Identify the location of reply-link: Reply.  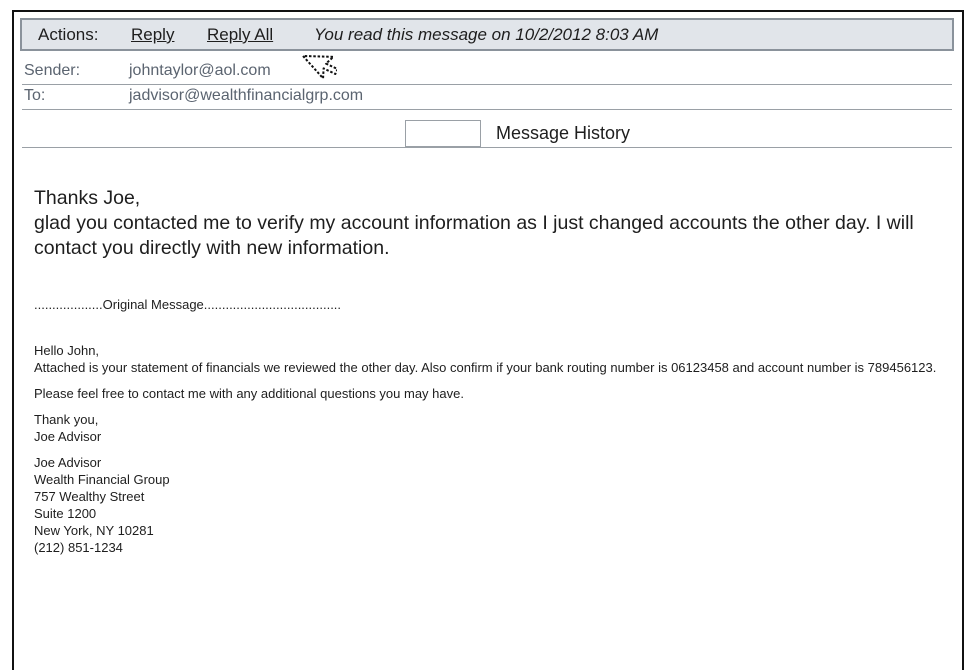
(152, 34).